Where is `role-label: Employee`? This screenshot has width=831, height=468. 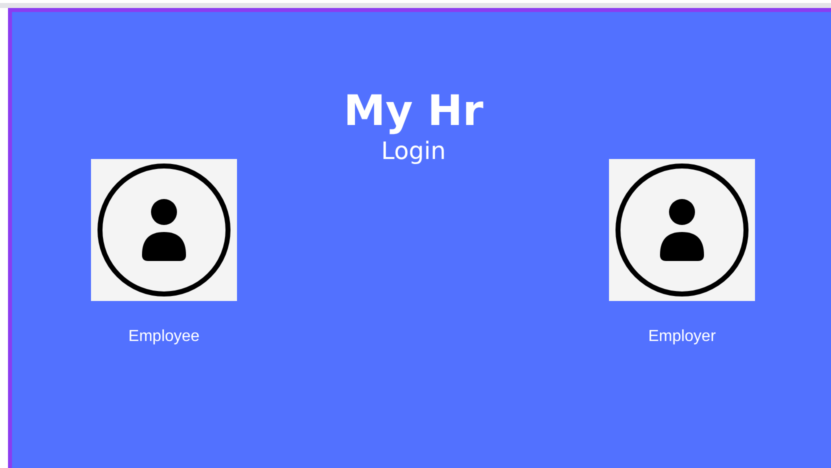
role-label: Employee is located at coordinates (164, 337).